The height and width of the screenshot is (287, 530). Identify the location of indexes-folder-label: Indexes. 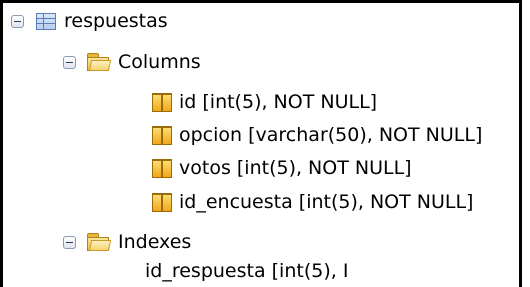
(155, 242).